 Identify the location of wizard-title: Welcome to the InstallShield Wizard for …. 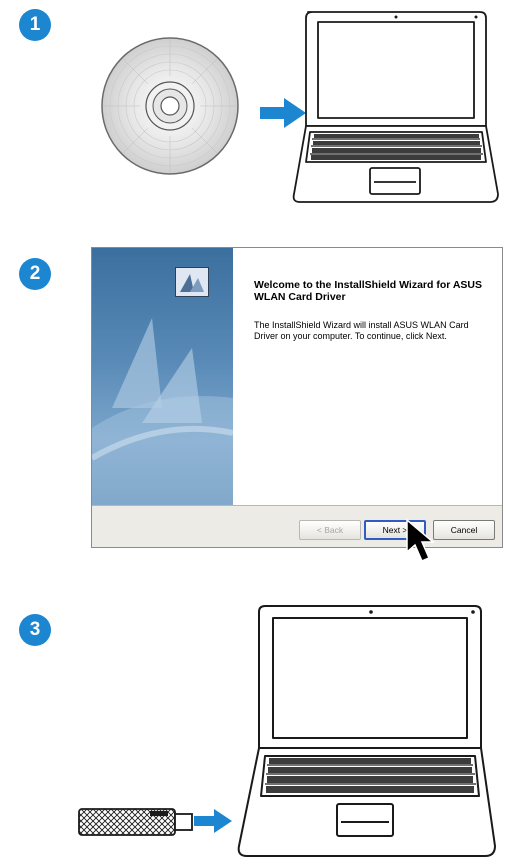
(368, 291).